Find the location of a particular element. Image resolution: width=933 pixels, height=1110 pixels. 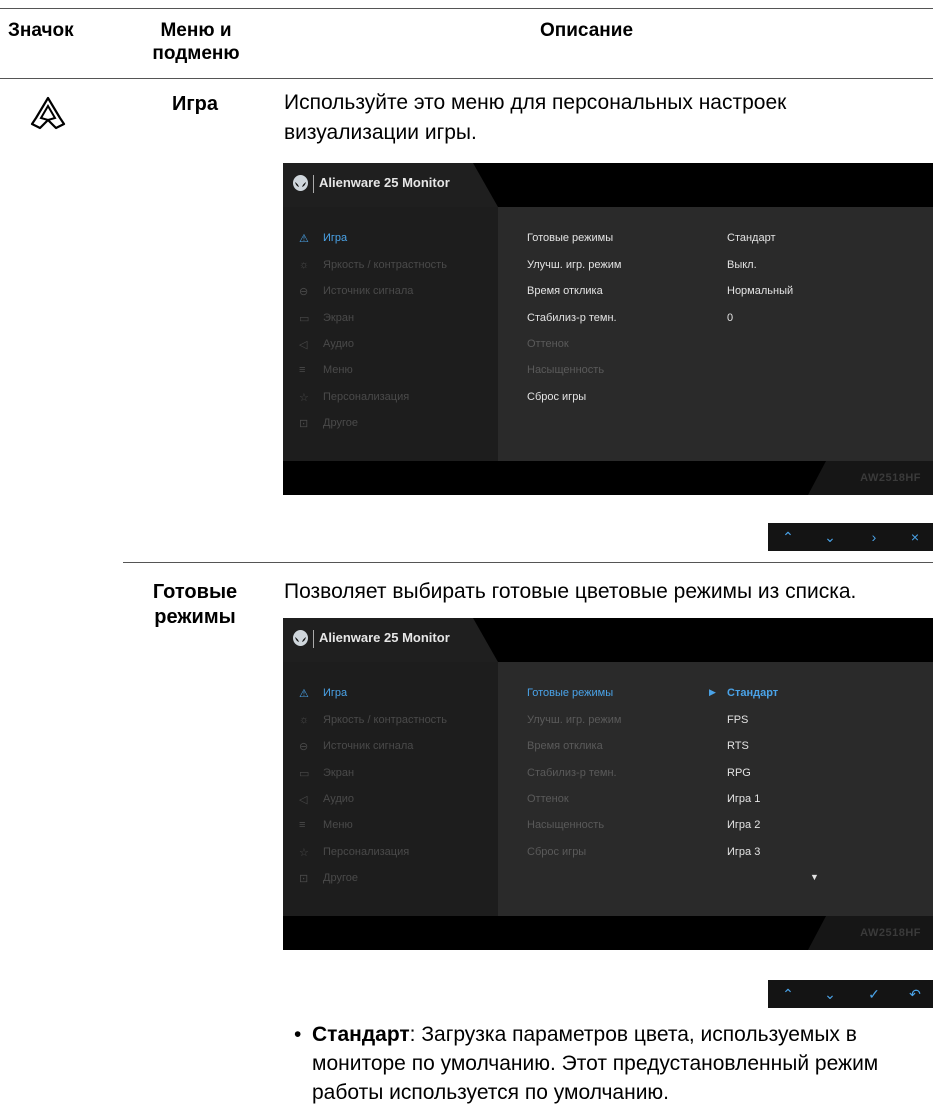

check-icon: ✓ is located at coordinates (874, 994).